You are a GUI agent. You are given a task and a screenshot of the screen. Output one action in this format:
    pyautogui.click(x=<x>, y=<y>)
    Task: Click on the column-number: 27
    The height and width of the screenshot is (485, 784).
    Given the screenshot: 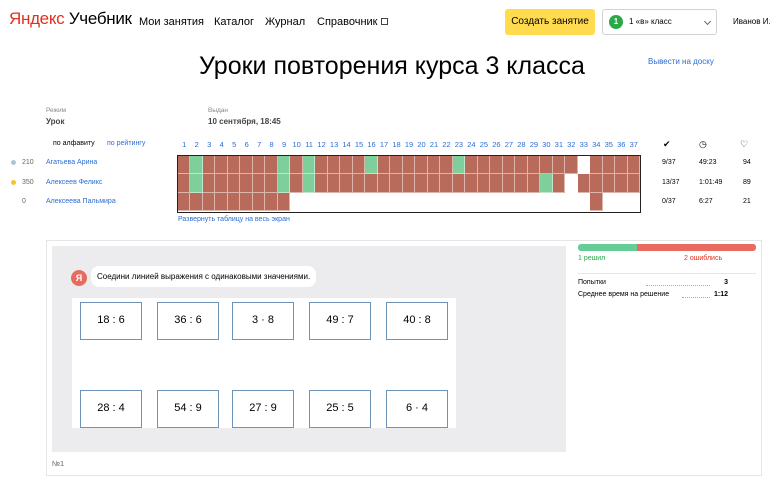 What is the action you would take?
    pyautogui.click(x=509, y=144)
    